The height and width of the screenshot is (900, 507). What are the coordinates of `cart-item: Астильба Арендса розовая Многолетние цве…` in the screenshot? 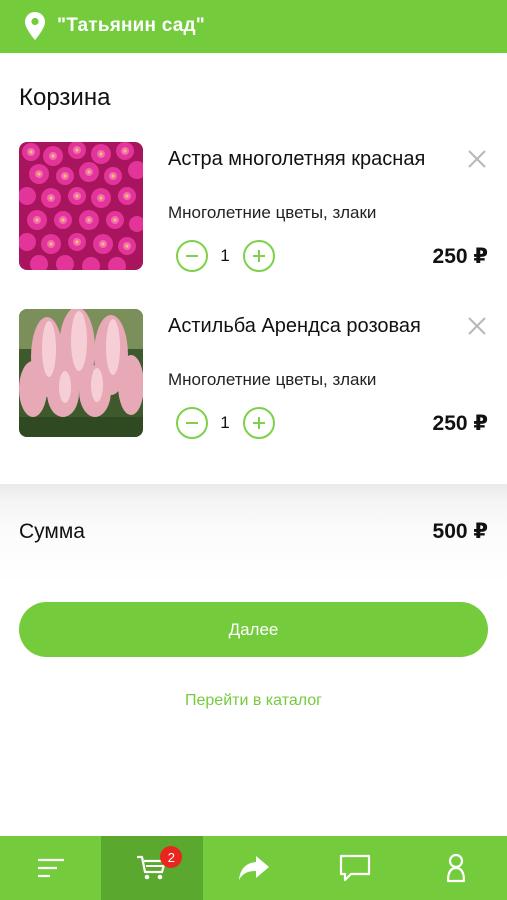 It's located at (253, 374).